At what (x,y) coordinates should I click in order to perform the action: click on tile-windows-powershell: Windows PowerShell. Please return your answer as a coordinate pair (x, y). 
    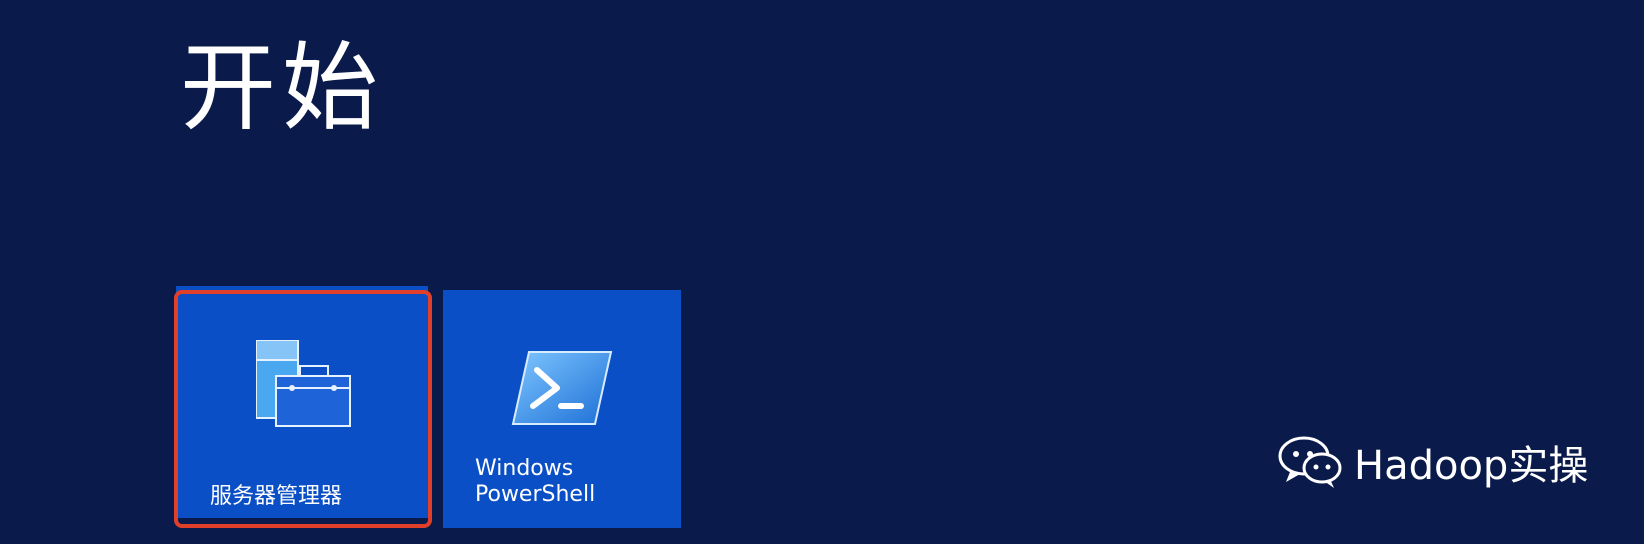
    Looking at the image, I should click on (562, 409).